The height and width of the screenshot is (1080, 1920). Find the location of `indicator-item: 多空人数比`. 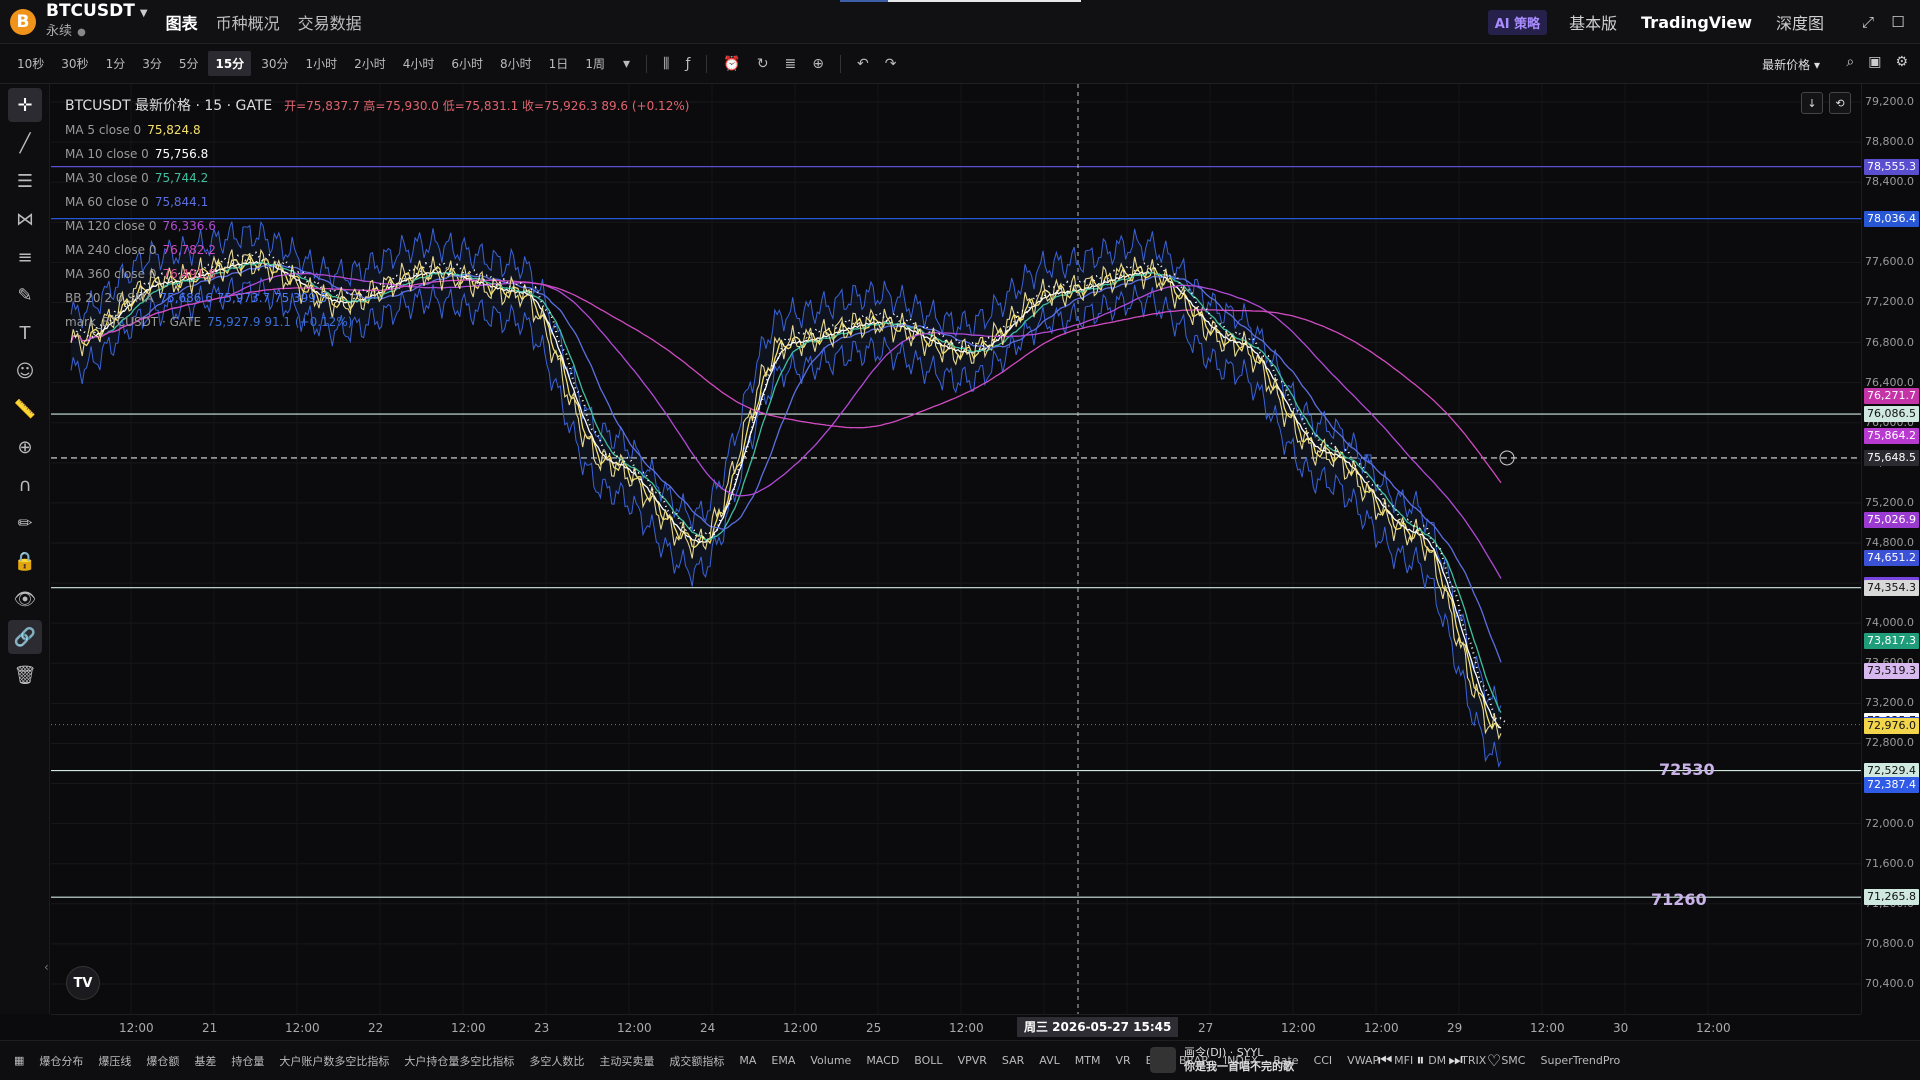

indicator-item: 多空人数比 is located at coordinates (556, 1061).